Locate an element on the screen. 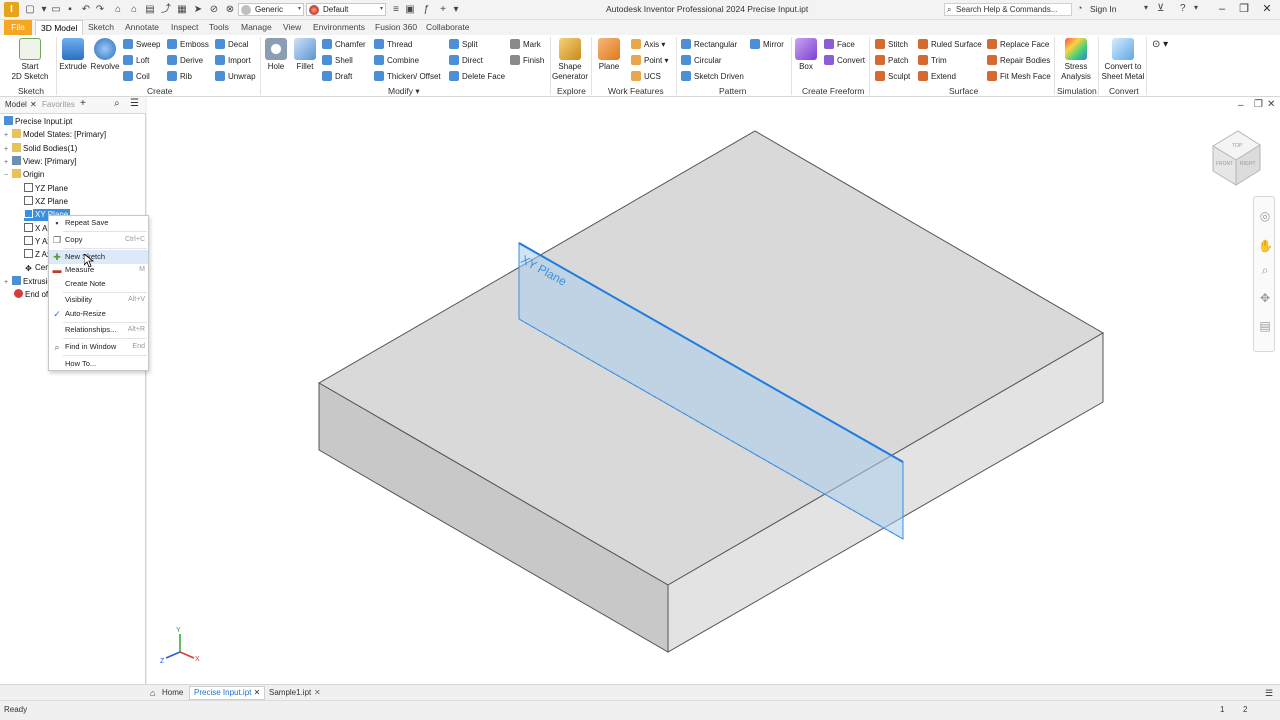 The height and width of the screenshot is (720, 1280). look-at-icon: ▤ is located at coordinates (1265, 326).